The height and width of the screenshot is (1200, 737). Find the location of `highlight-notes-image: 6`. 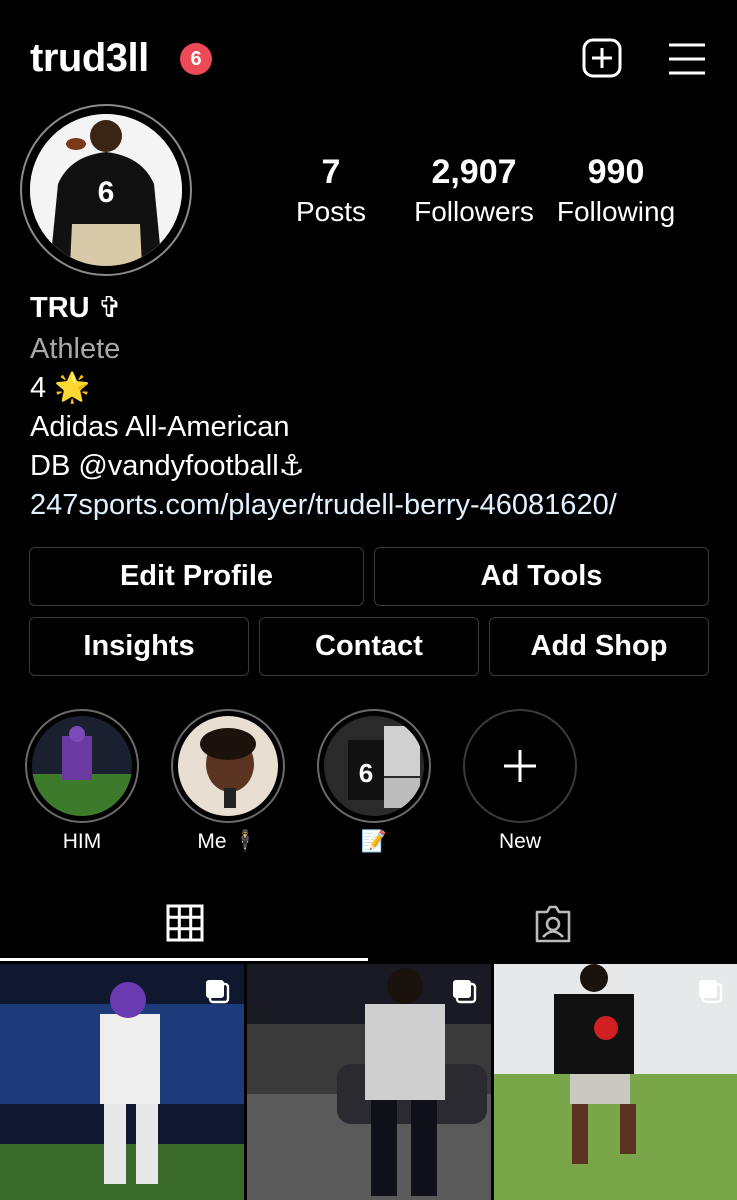

highlight-notes-image: 6 is located at coordinates (374, 766).